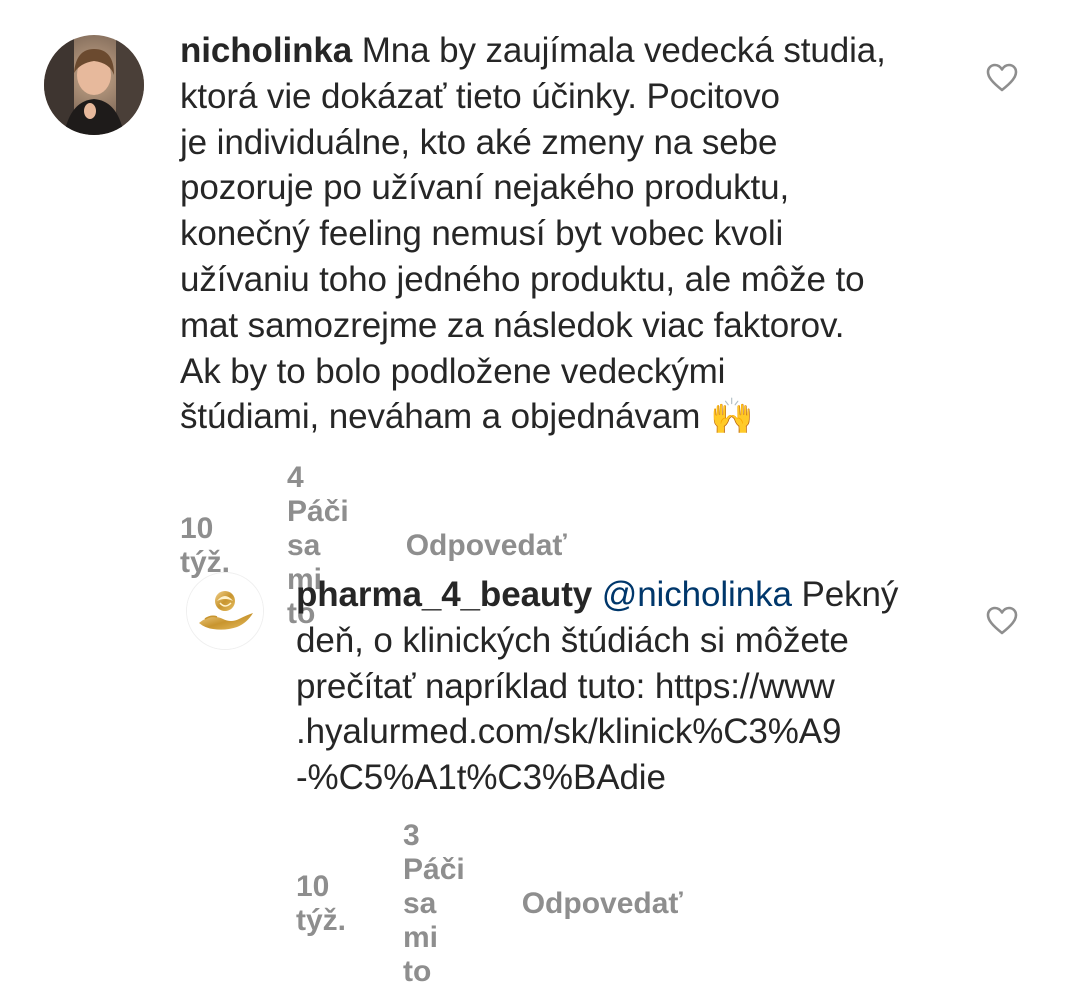  What do you see at coordinates (434, 904) in the screenshot?
I see `likes-count-link: 3 Páči sa mi to` at bounding box center [434, 904].